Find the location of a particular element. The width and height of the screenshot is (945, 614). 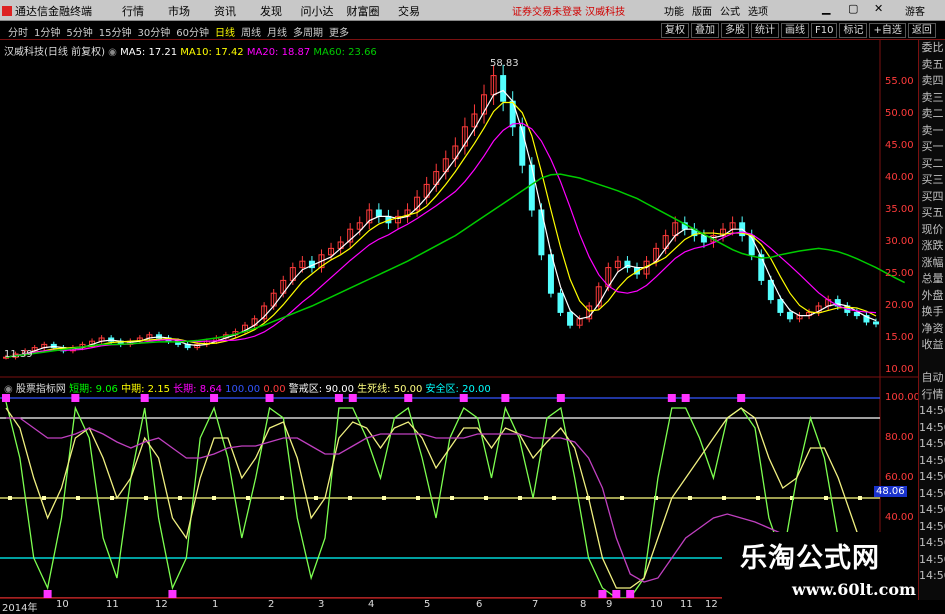

quote-field: 外盘 is located at coordinates (932, 295).